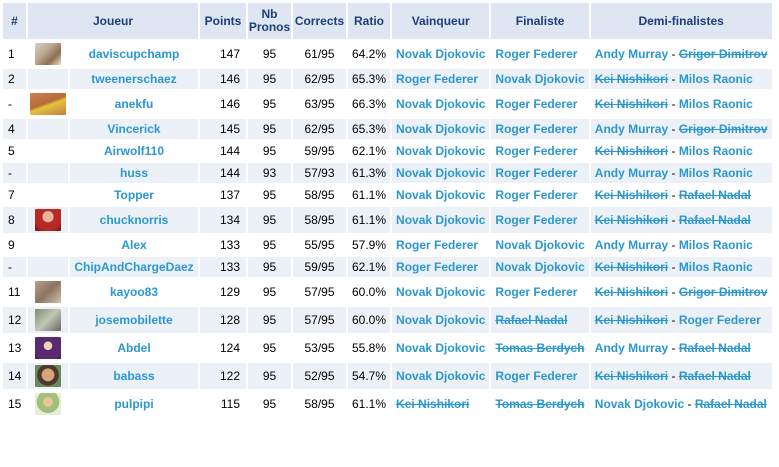 This screenshot has height=467, width=779. I want to click on player-link: ChipAndChargeDaez, so click(133, 267).